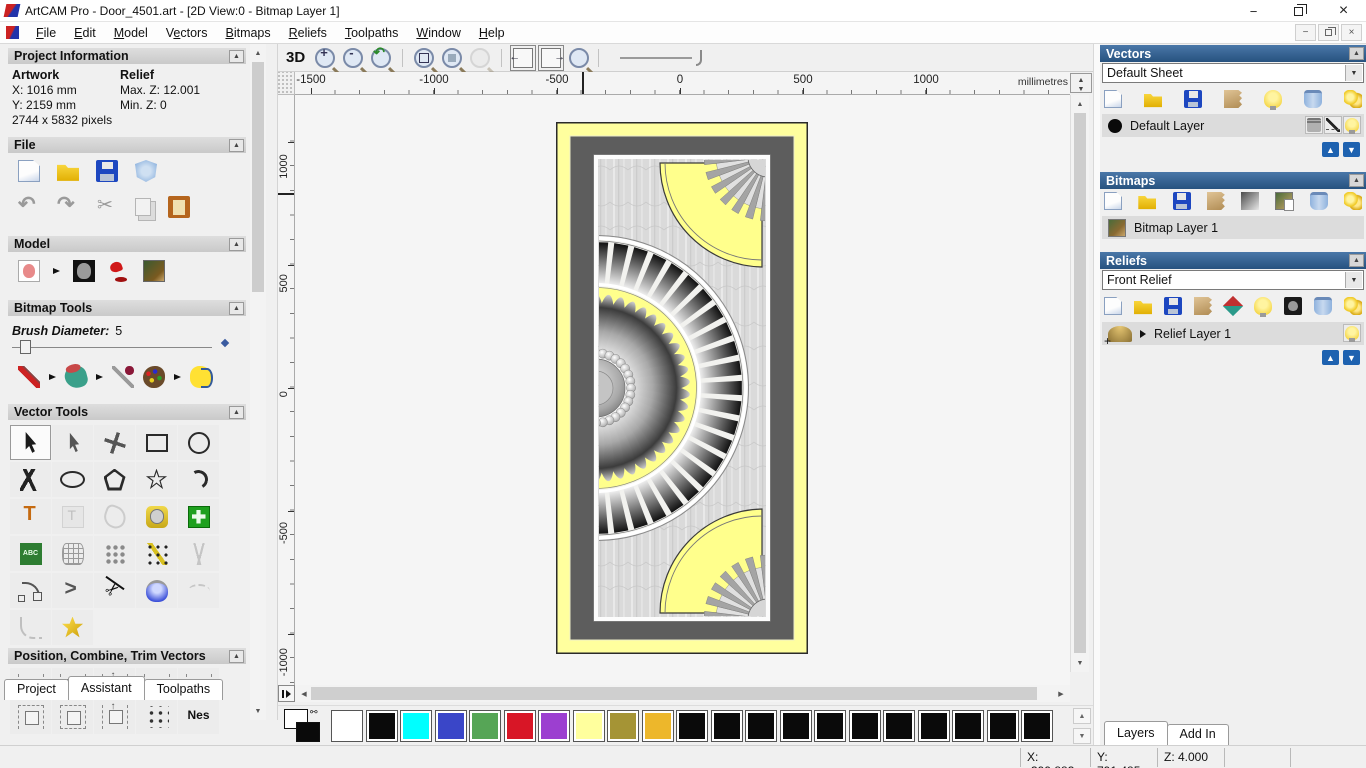 This screenshot has width=1366, height=768. I want to click on align-top2-tool, so click(30, 716).